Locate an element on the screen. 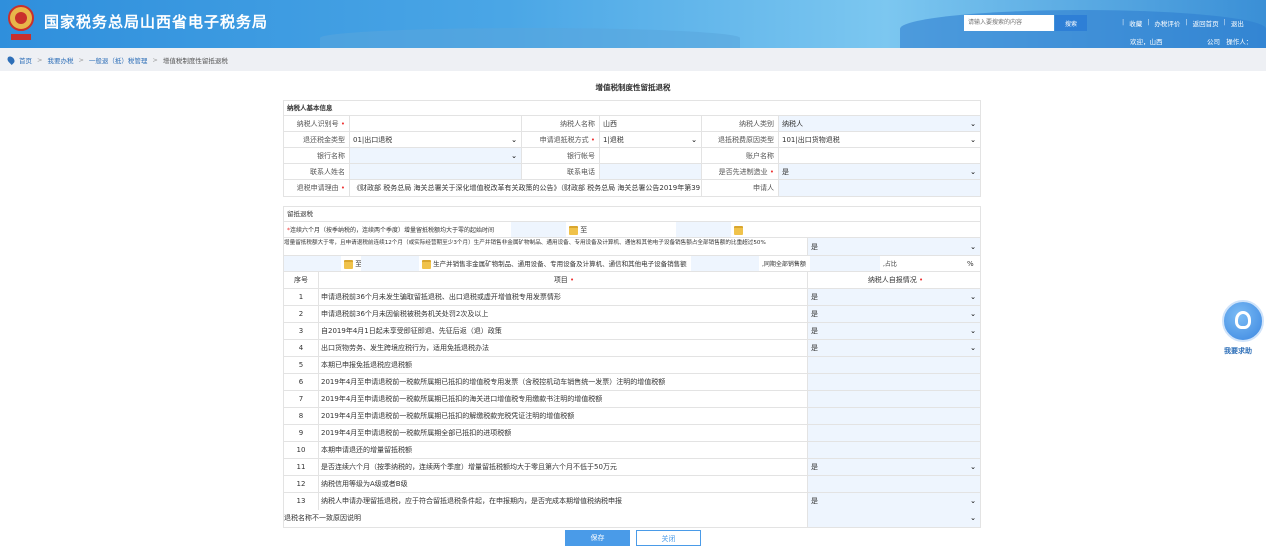  row-item: 本期已申报免抵退税应退税额 is located at coordinates (563, 365).